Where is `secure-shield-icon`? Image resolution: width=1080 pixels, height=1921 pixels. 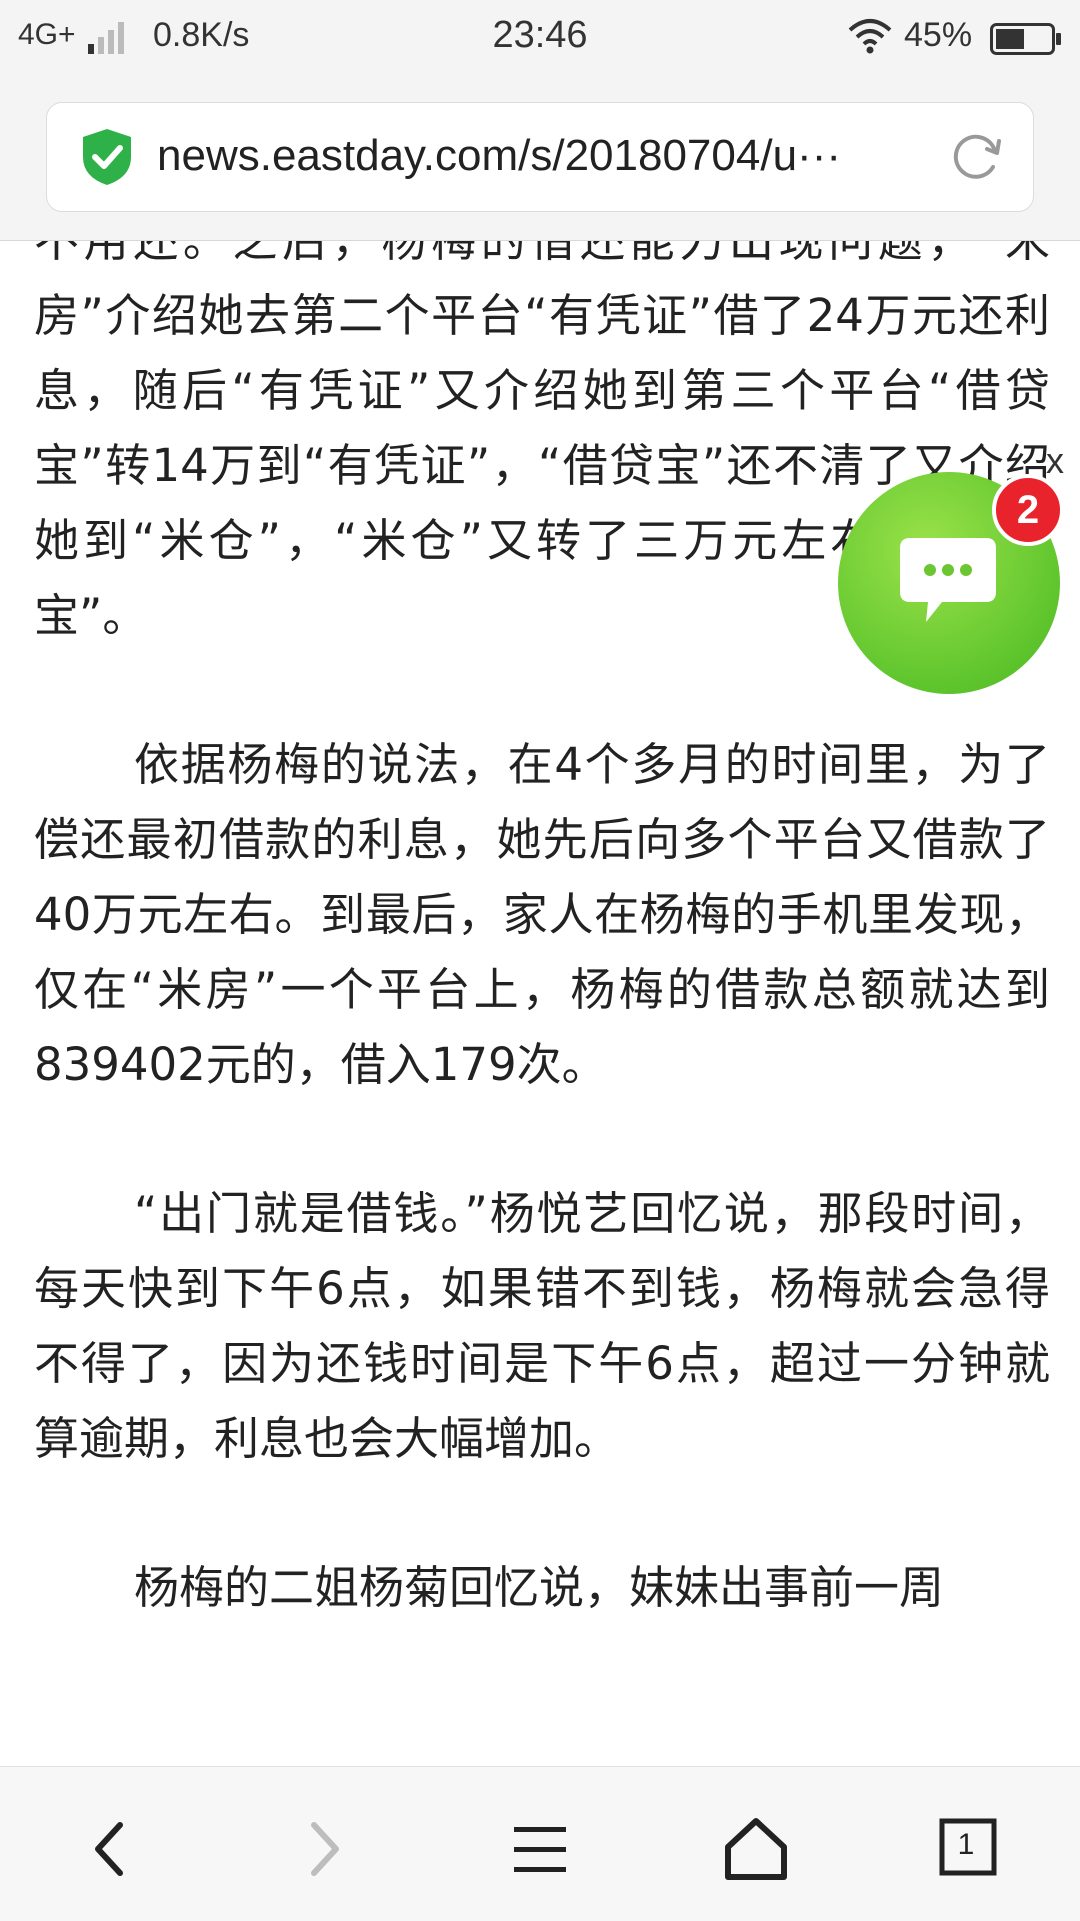
secure-shield-icon is located at coordinates (107, 159).